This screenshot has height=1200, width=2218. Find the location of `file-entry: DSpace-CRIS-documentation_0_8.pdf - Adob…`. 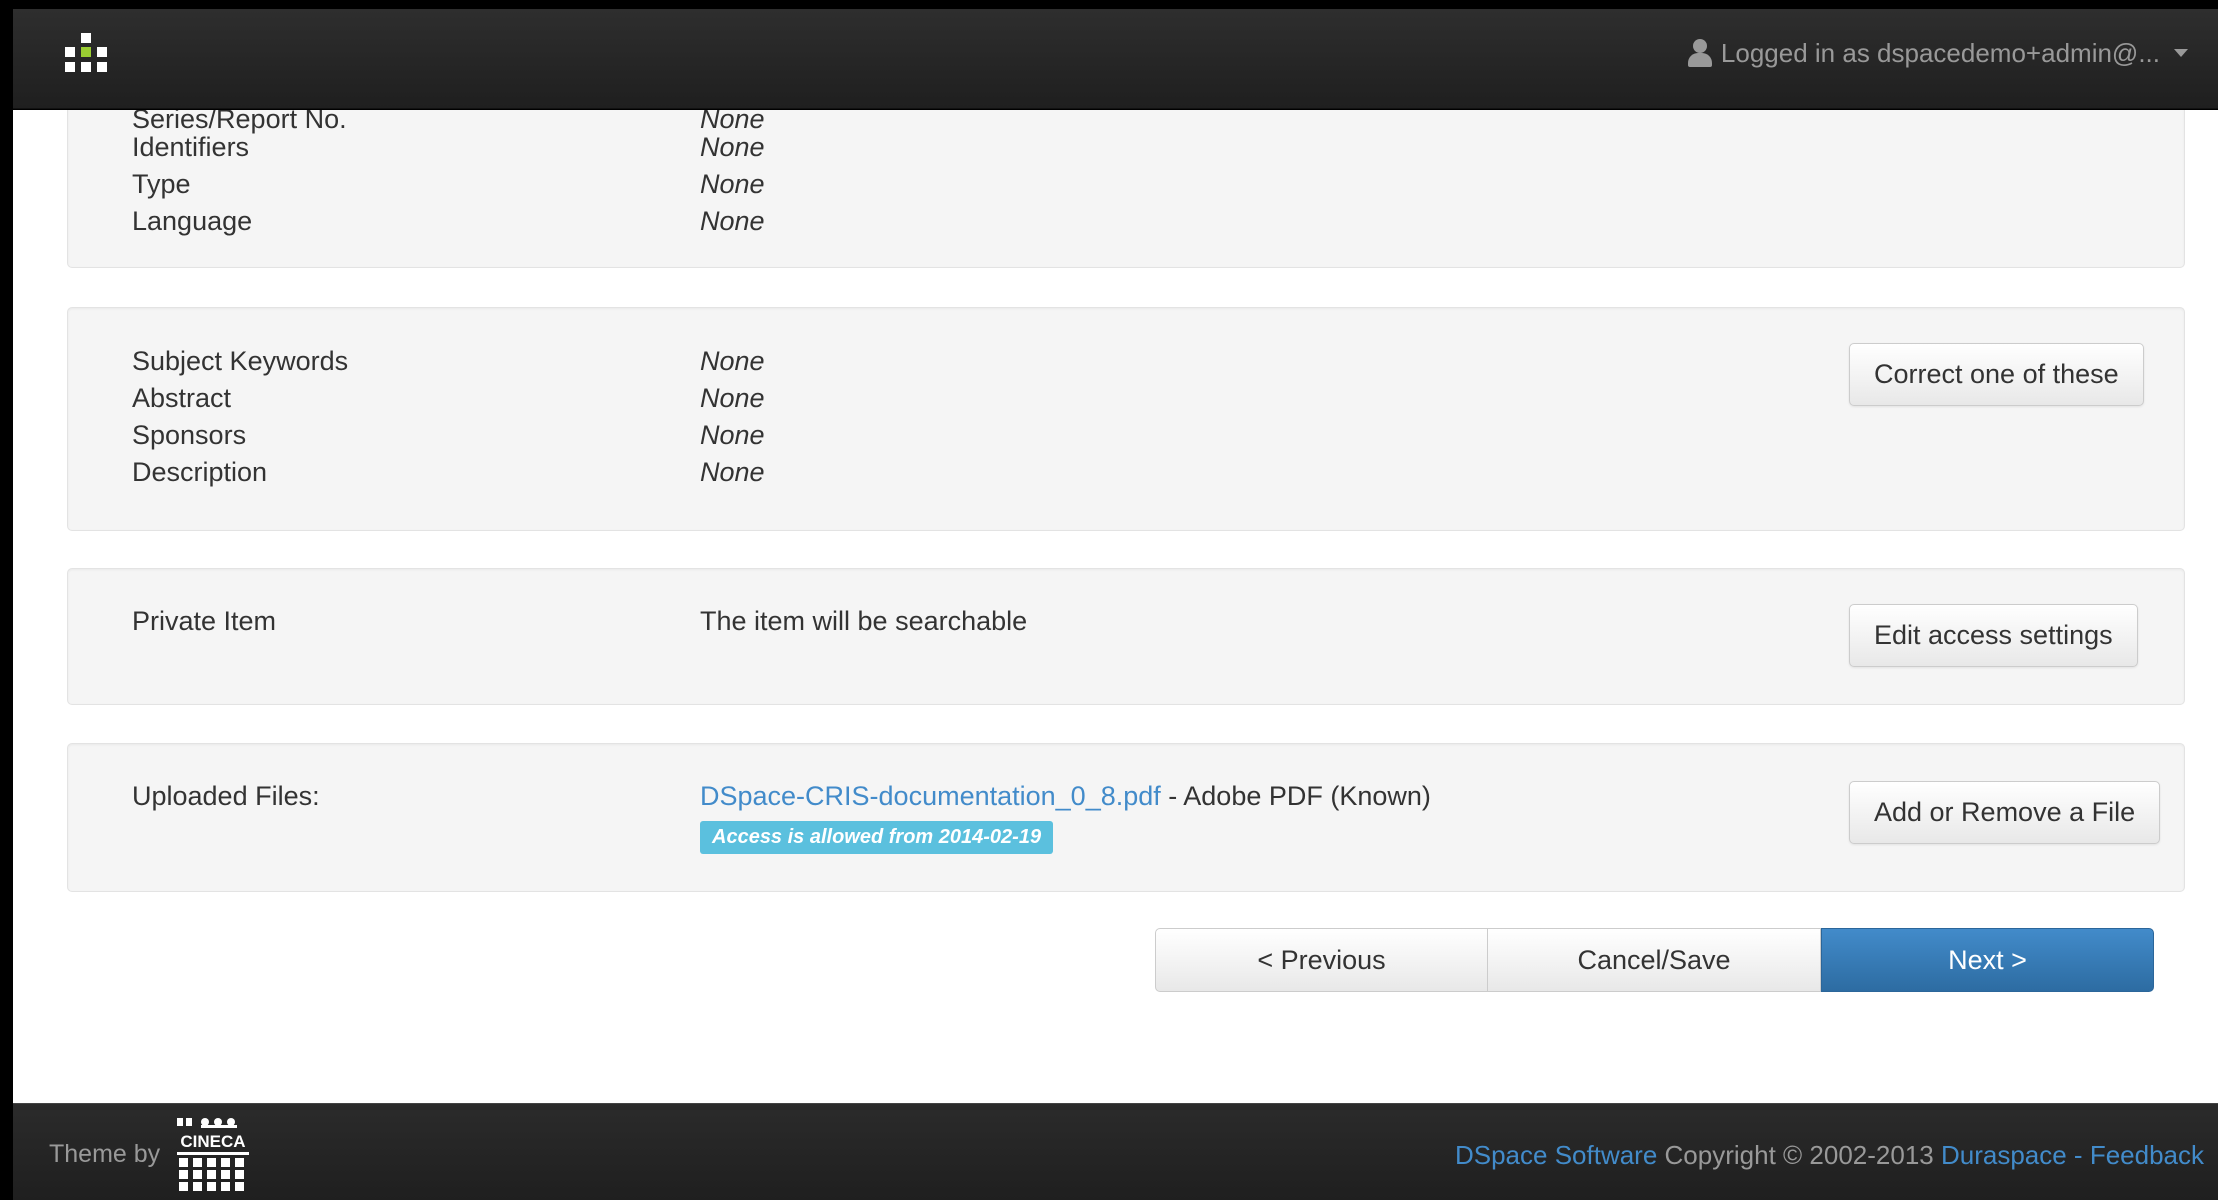

file-entry: DSpace-CRIS-documentation_0_8.pdf - Adob… is located at coordinates (1065, 796).